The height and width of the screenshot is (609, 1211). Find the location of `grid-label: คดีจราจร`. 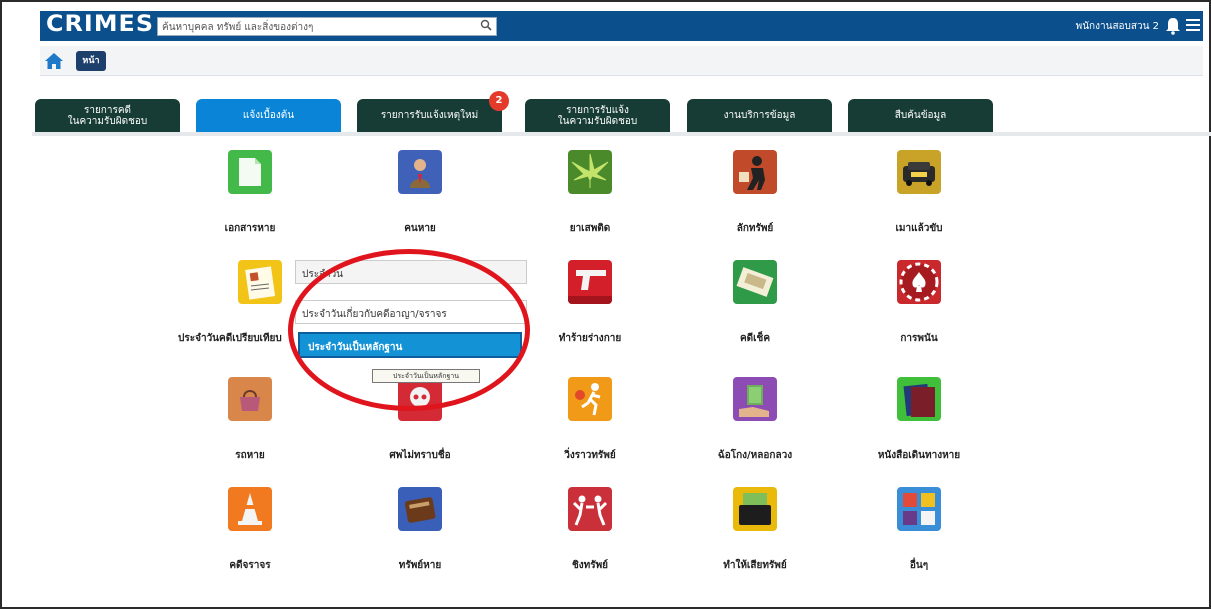

grid-label: คดีจราจร is located at coordinates (250, 565).